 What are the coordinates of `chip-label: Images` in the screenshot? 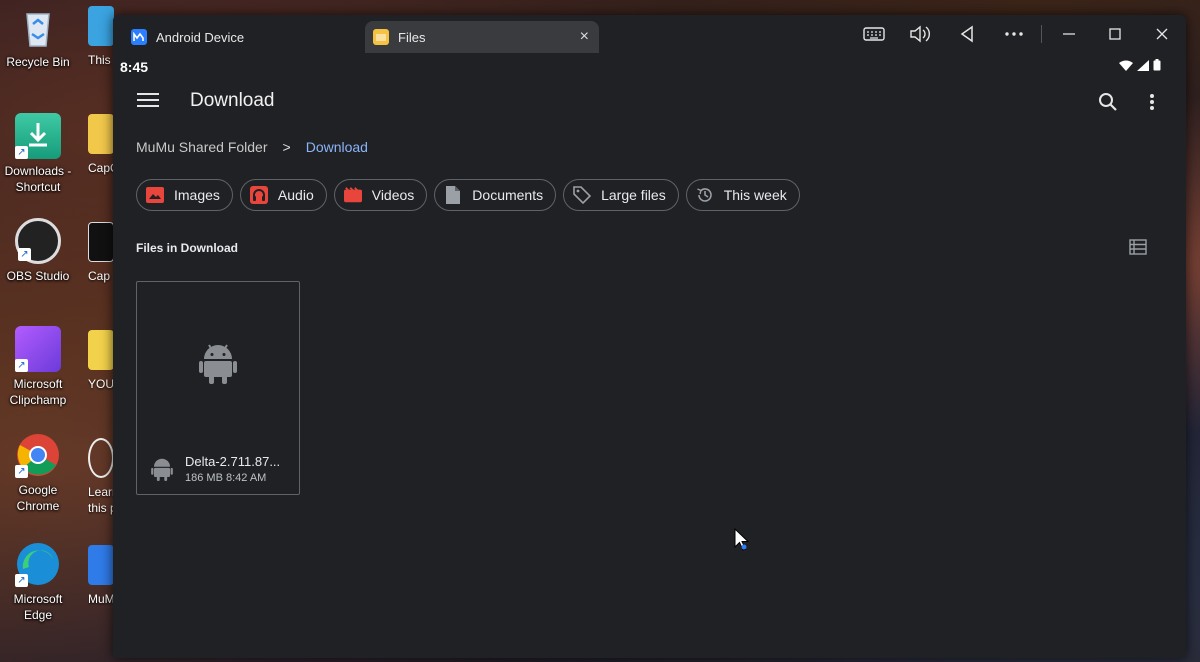 It's located at (197, 195).